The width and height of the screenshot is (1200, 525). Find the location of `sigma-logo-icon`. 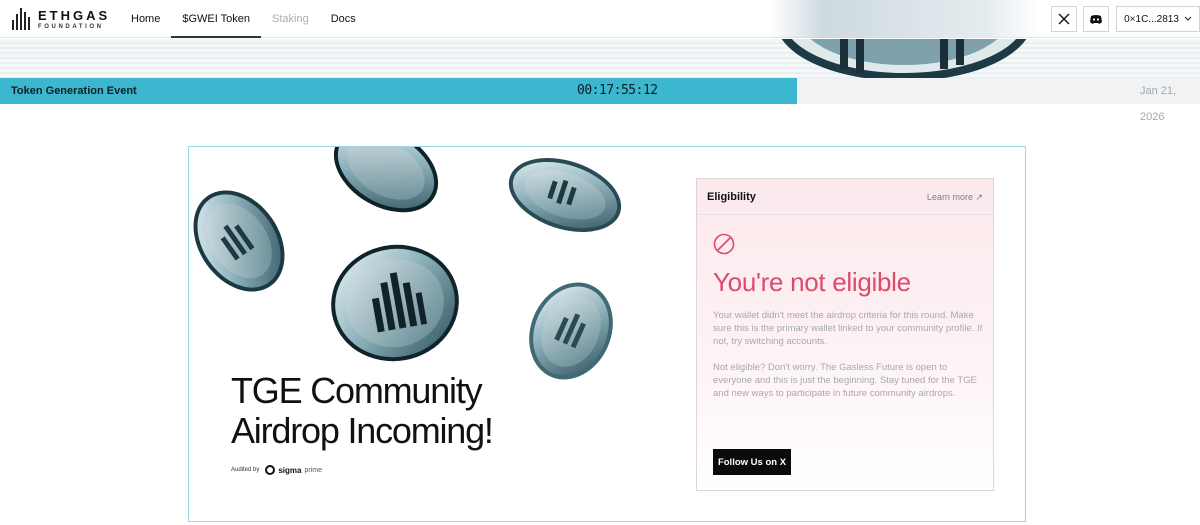

sigma-logo-icon is located at coordinates (270, 470).